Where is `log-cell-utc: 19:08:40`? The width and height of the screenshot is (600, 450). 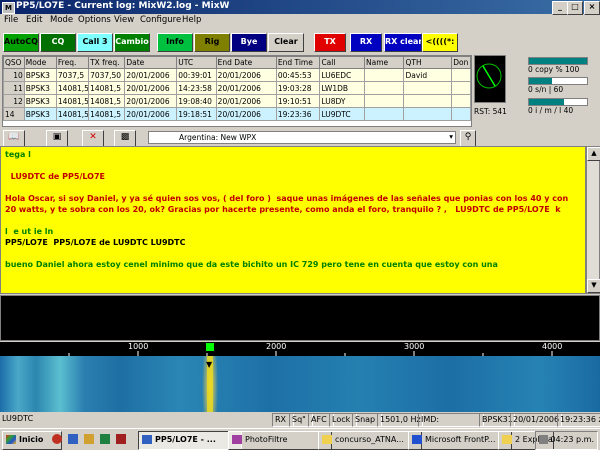 log-cell-utc: 19:08:40 is located at coordinates (196, 101).